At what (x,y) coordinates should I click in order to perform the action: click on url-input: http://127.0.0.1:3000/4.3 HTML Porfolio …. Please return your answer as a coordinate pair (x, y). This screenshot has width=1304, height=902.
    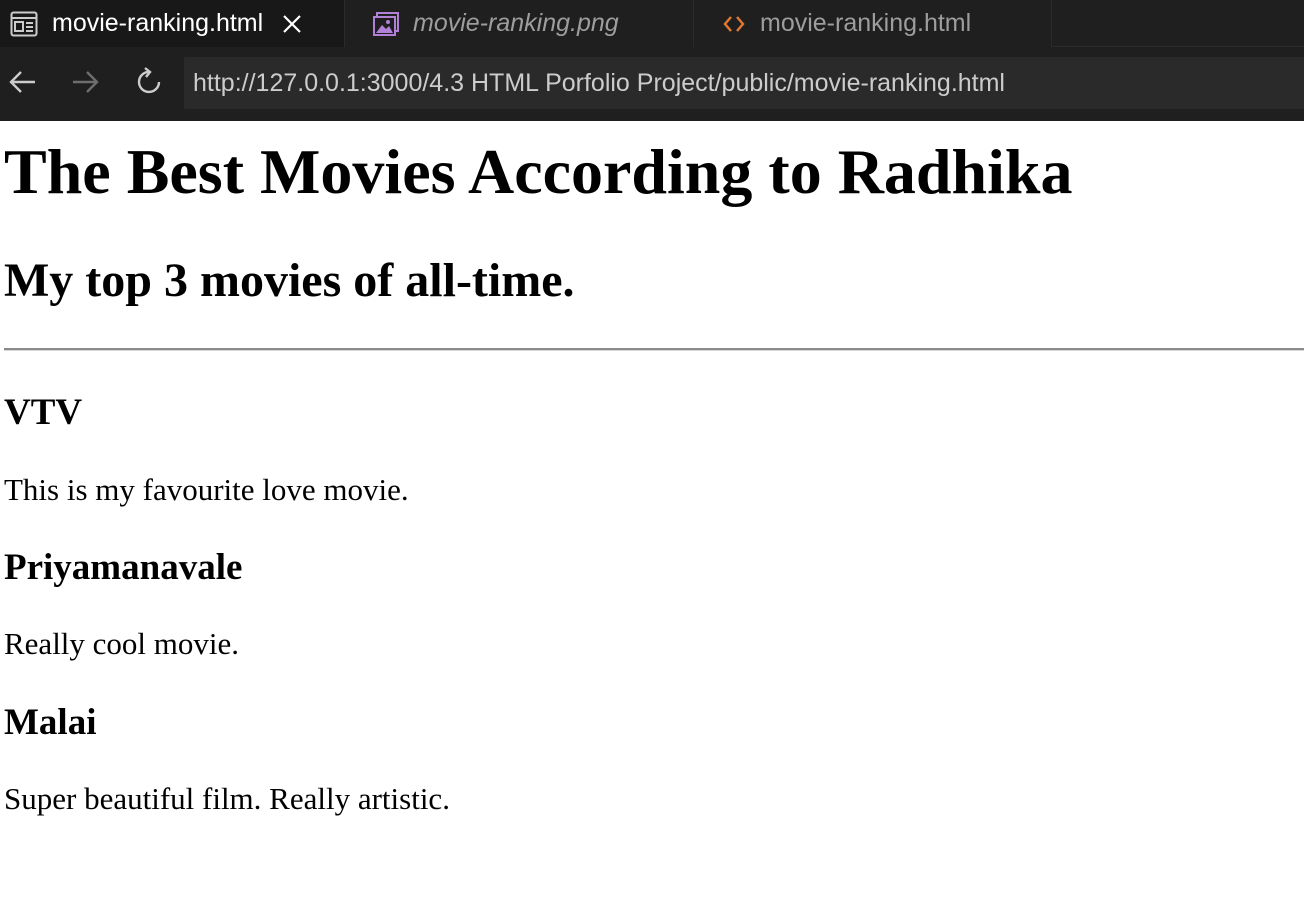
    Looking at the image, I should click on (744, 83).